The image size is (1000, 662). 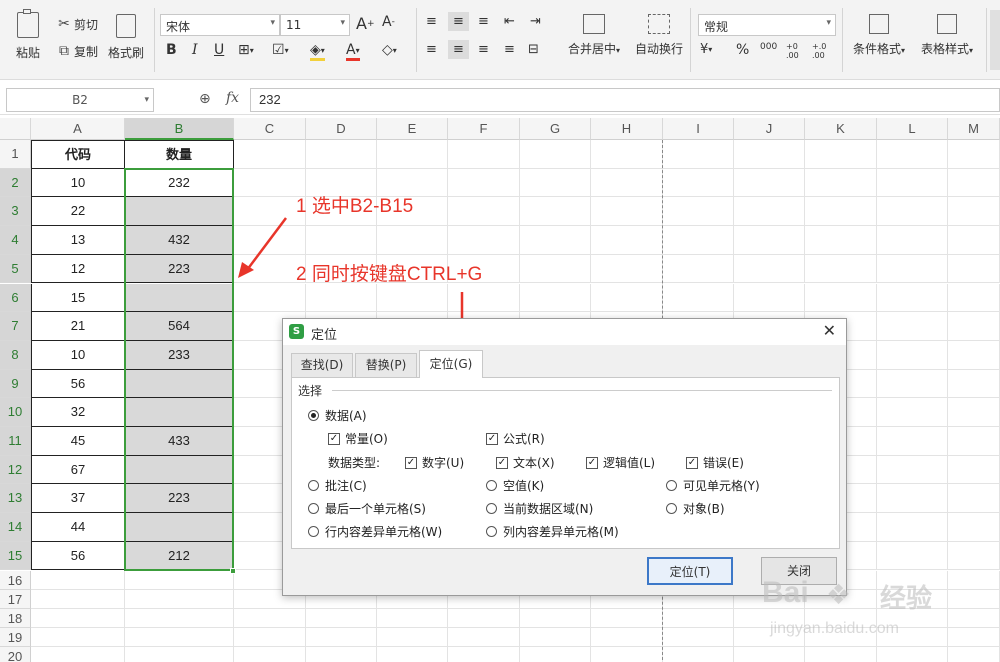 What do you see at coordinates (484, 654) in the screenshot?
I see `cell-f20` at bounding box center [484, 654].